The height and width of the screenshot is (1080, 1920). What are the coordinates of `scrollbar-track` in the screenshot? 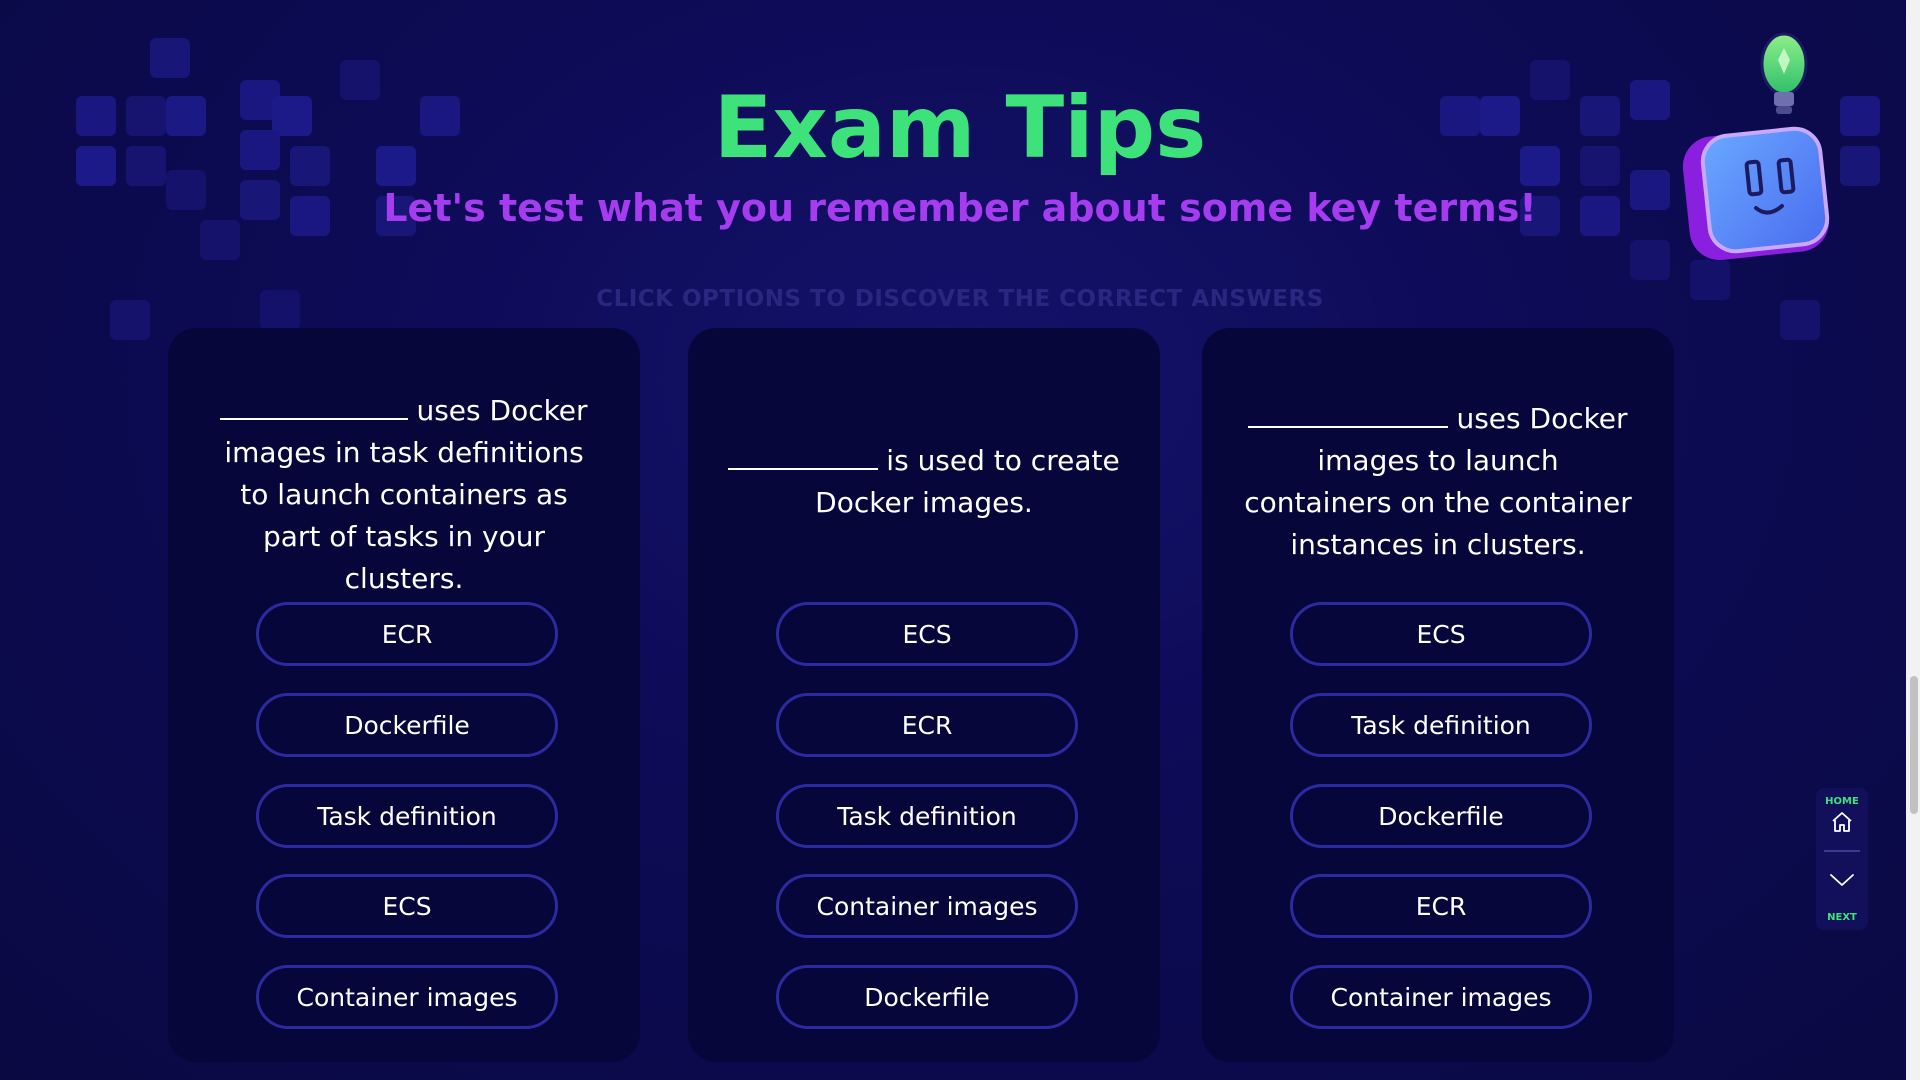 It's located at (1913, 540).